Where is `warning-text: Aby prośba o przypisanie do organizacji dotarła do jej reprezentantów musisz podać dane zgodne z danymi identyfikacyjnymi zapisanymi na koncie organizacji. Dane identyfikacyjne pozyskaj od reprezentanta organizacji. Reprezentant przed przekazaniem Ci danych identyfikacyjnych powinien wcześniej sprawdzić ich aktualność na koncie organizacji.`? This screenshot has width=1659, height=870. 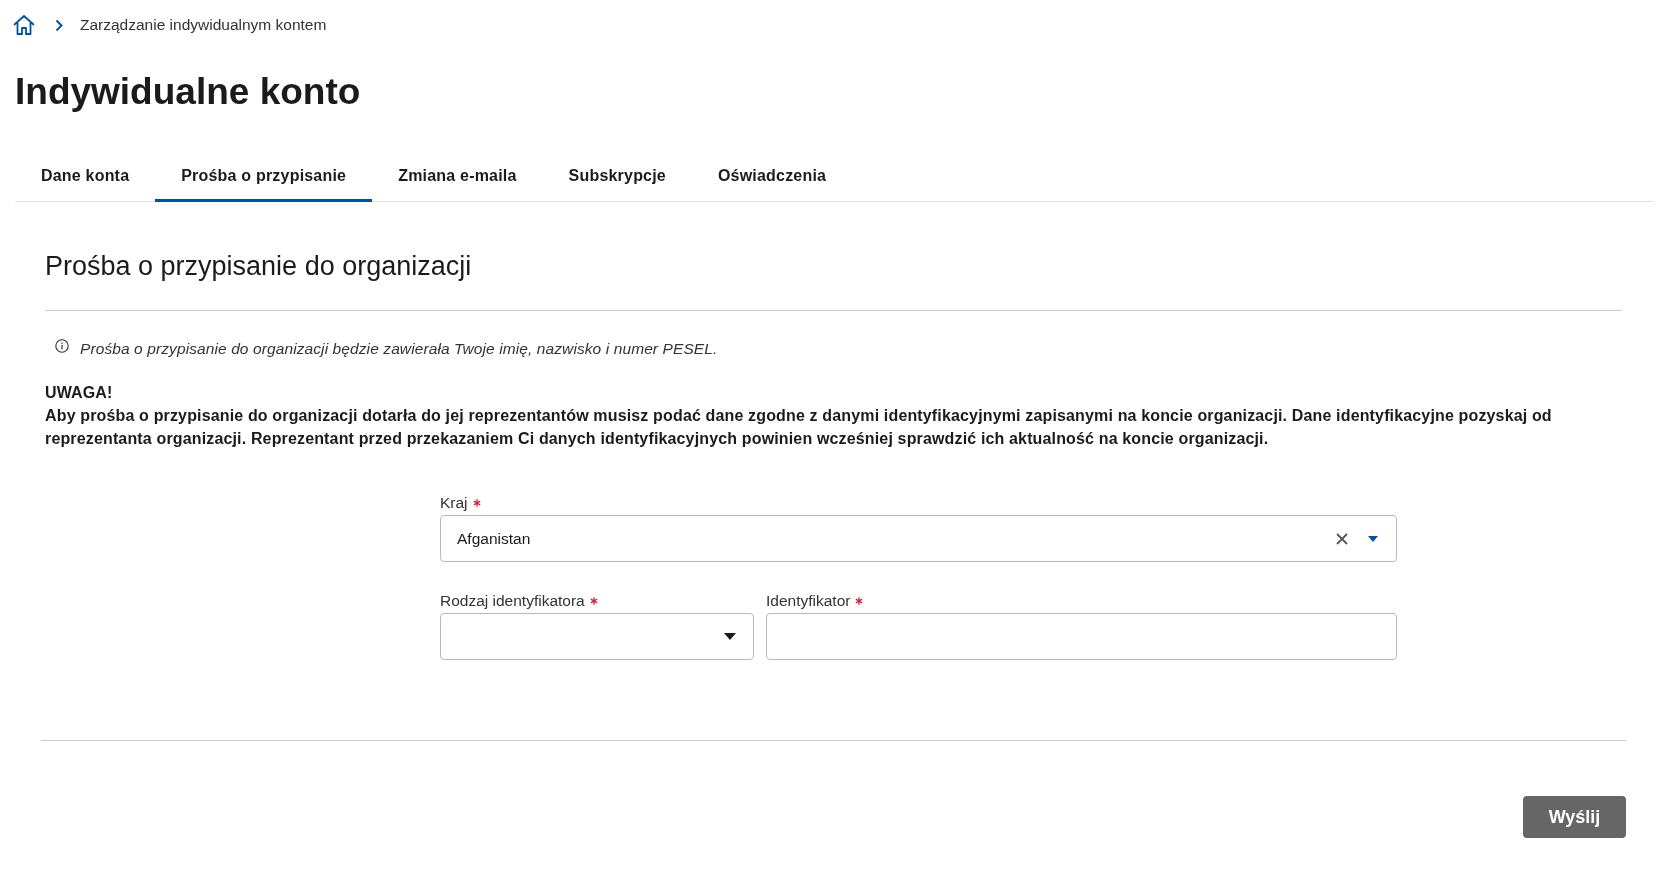
warning-text: Aby prośba o przypisanie do organizacji dotarła do jej reprezentantów musisz podać dane zgodne z danymi identyfikacyjnymi zapisanymi na koncie organizacji. Dane identyfikacyjne pozyskaj od reprezentanta organizacji. Reprezentant przed przekazaniem Ci danych identyfikacyjnych powinien wcześniej sprawdzić ich aktualność na koncie organizacji. is located at coordinates (799, 427).